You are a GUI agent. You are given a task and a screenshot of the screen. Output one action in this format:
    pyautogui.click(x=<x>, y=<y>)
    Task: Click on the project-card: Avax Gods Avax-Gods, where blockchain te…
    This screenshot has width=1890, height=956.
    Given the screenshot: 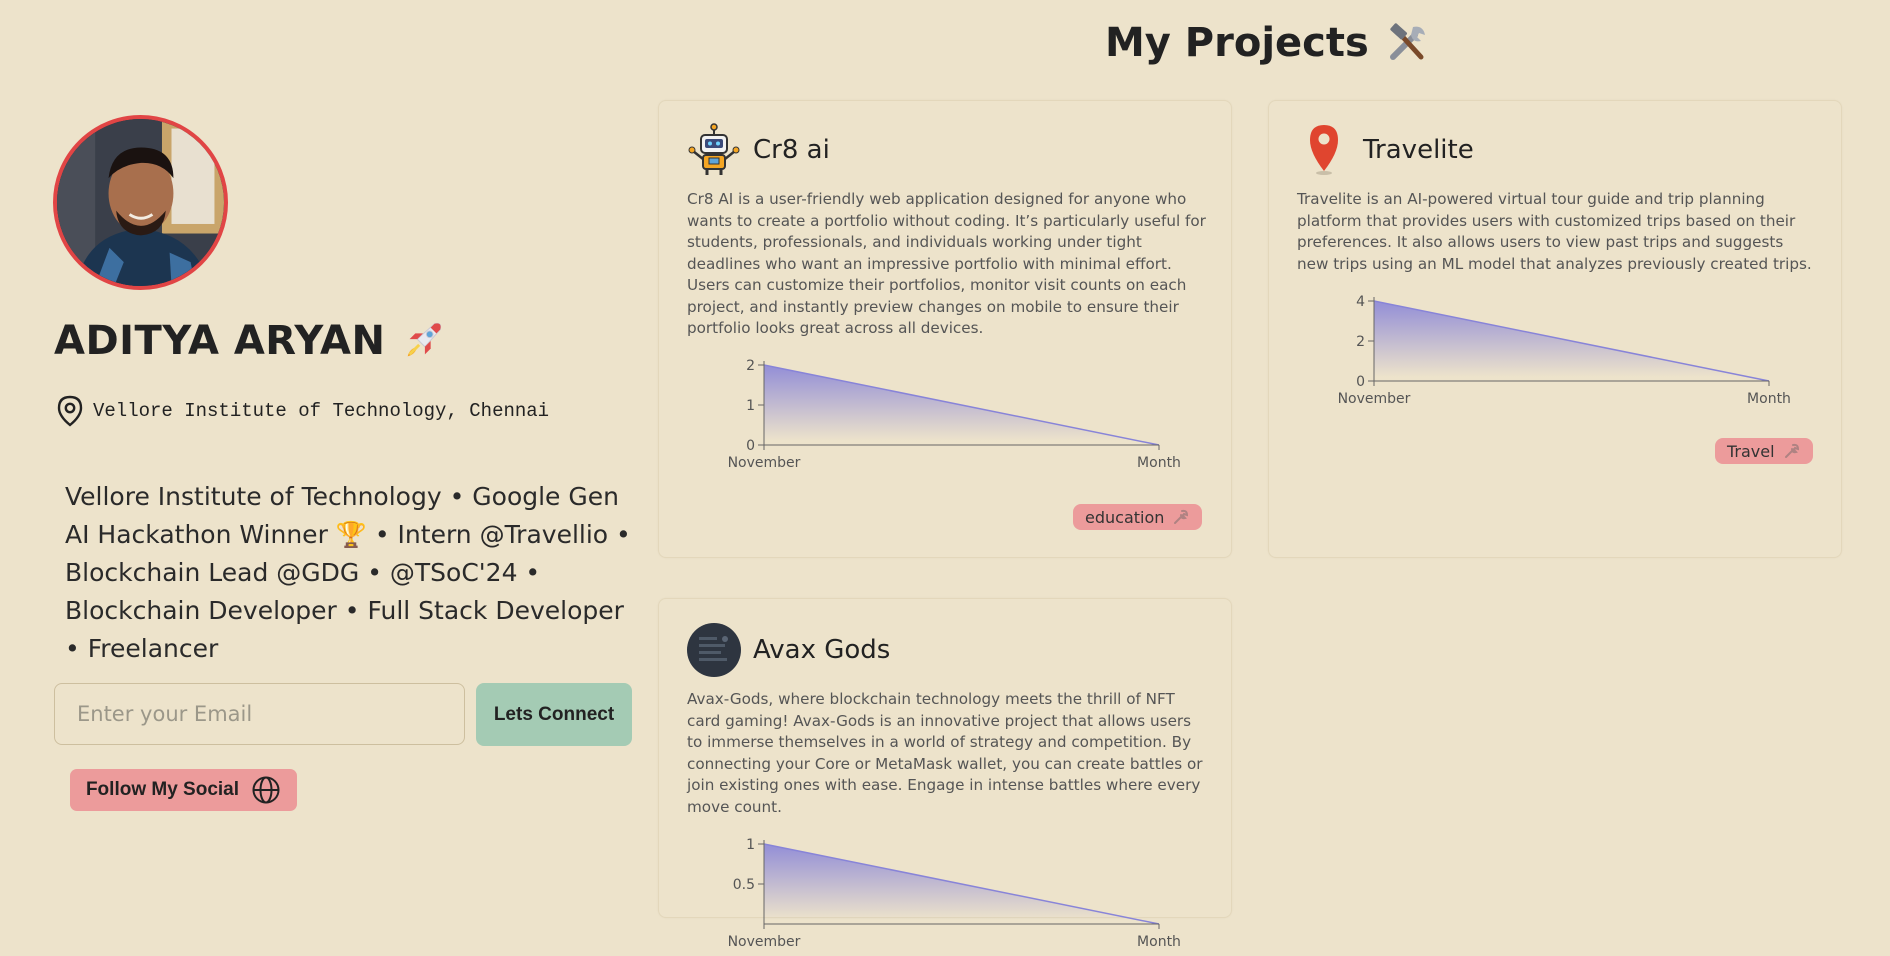 What is the action you would take?
    pyautogui.click(x=945, y=774)
    